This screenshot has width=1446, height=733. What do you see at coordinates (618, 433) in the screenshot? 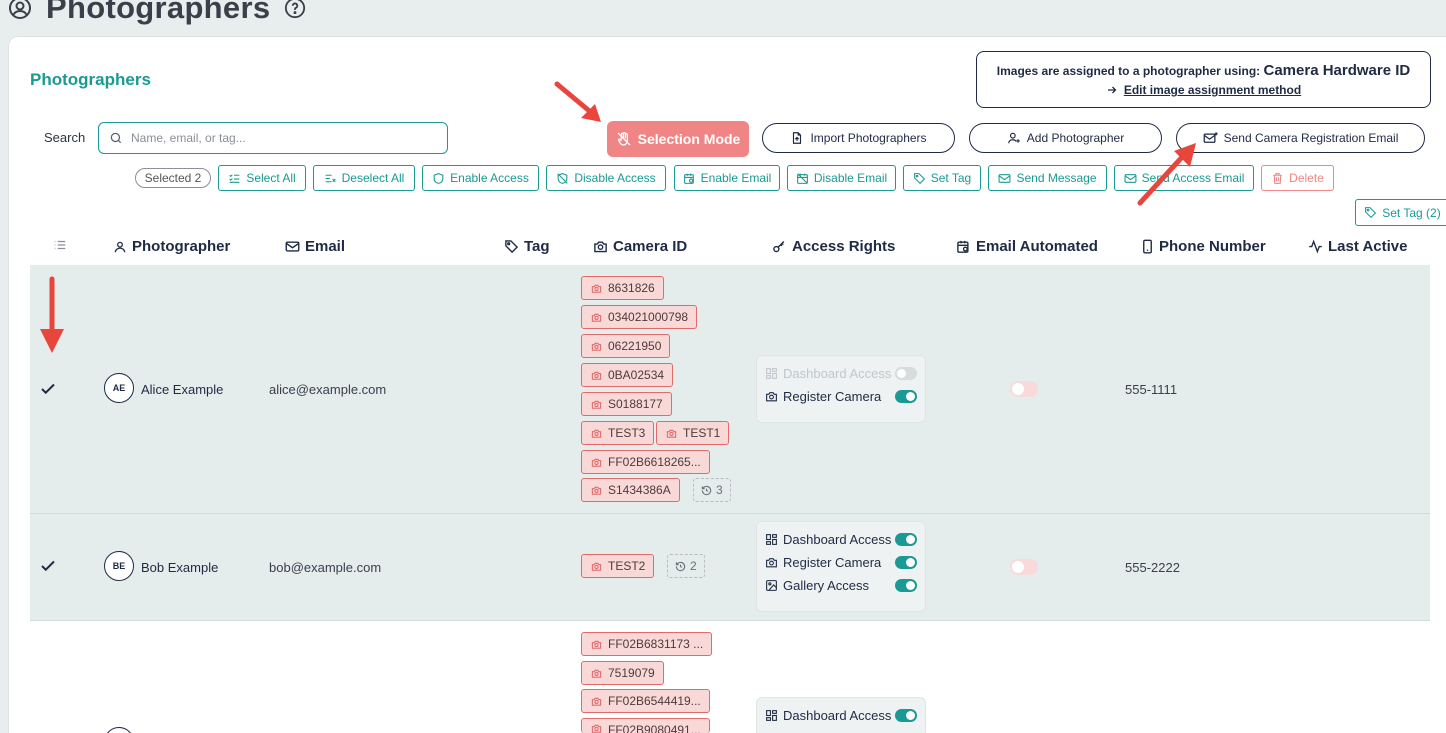
I see `camera-id-chip: TEST3` at bounding box center [618, 433].